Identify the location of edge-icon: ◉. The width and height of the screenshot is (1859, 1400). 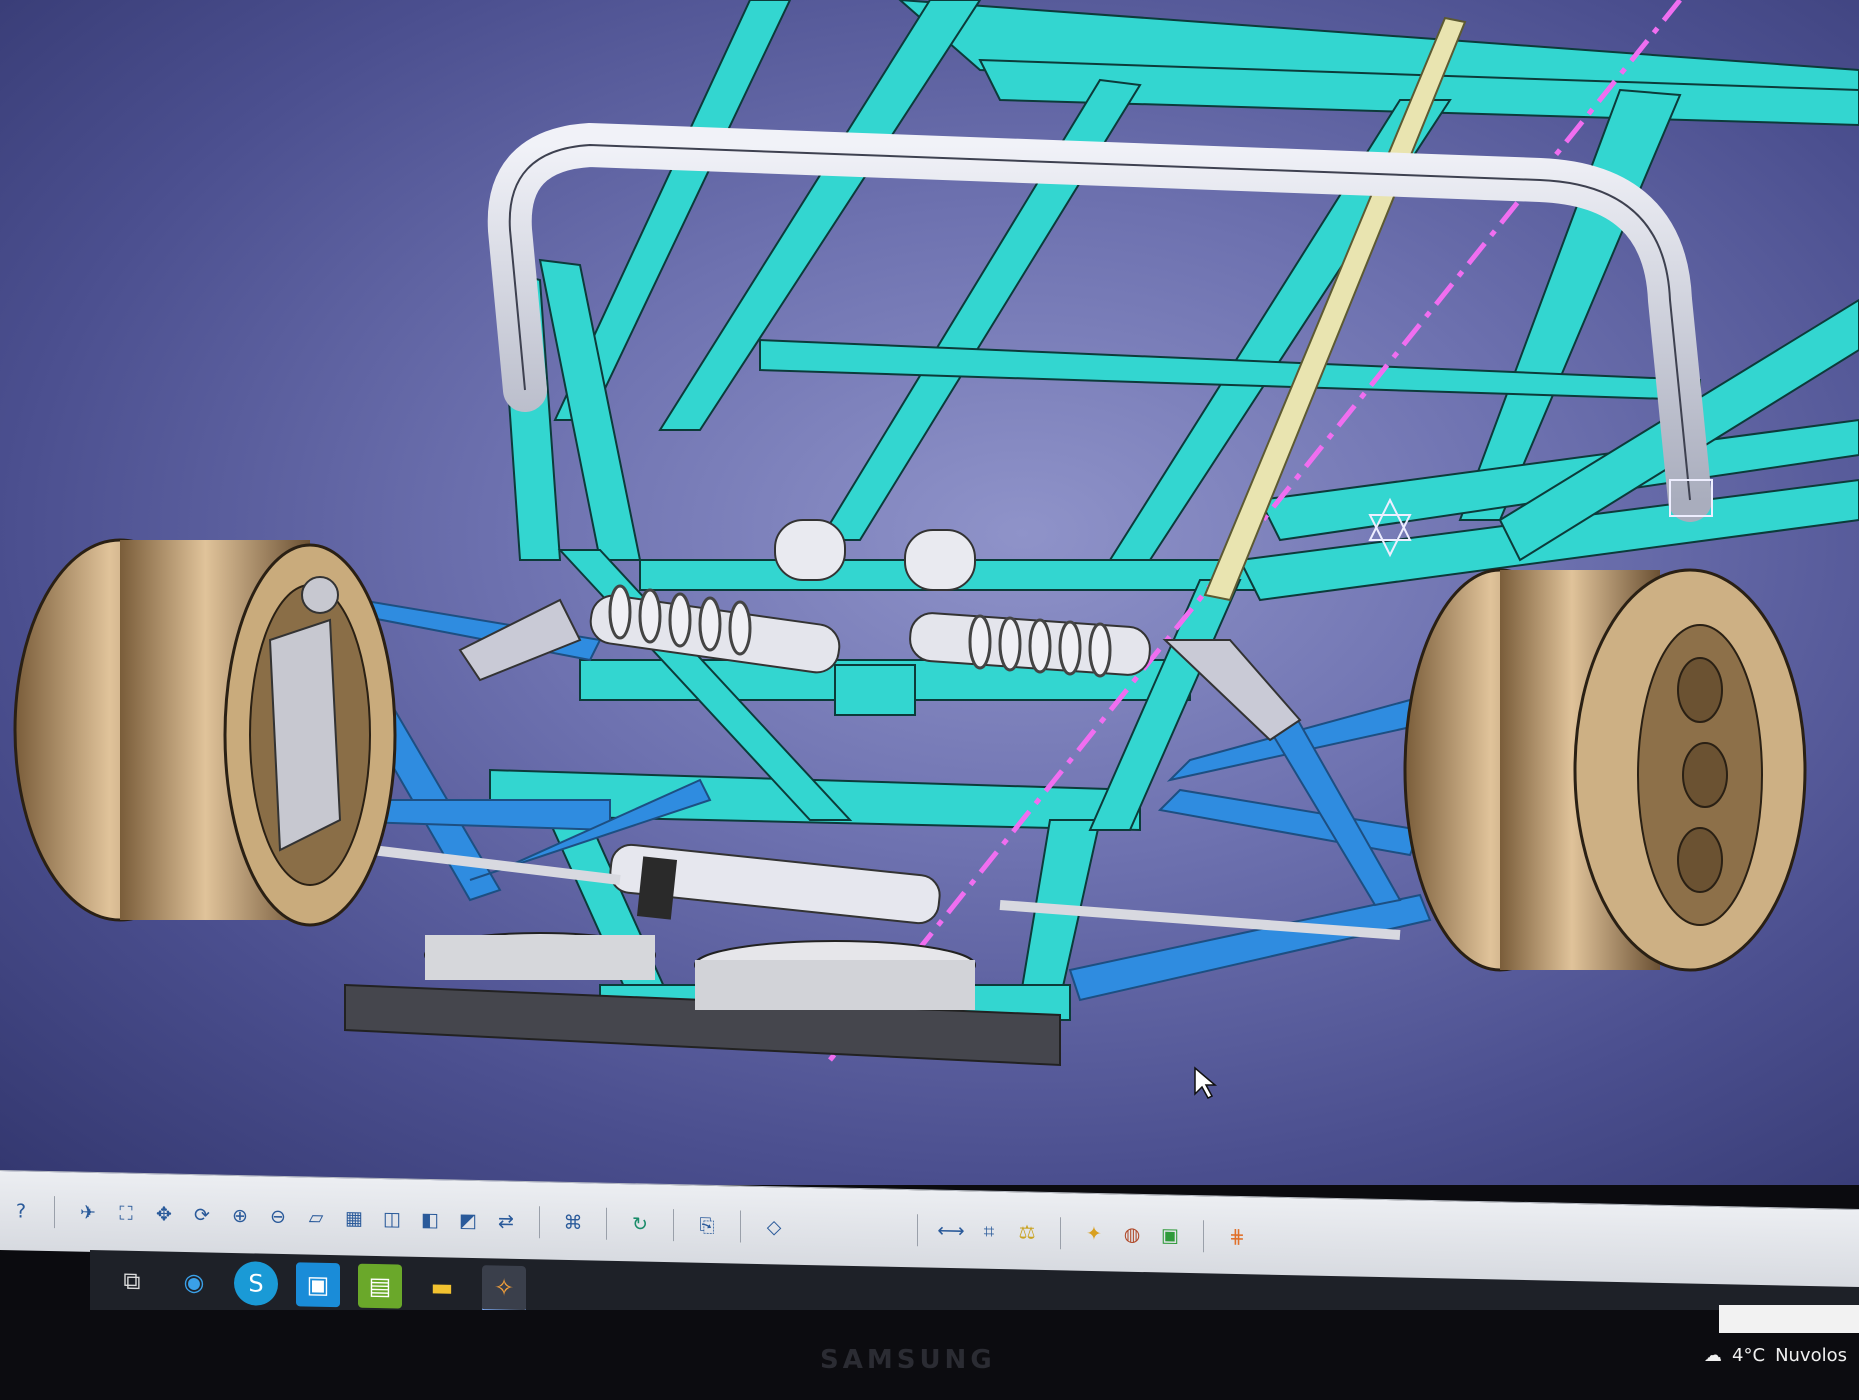
(194, 1282).